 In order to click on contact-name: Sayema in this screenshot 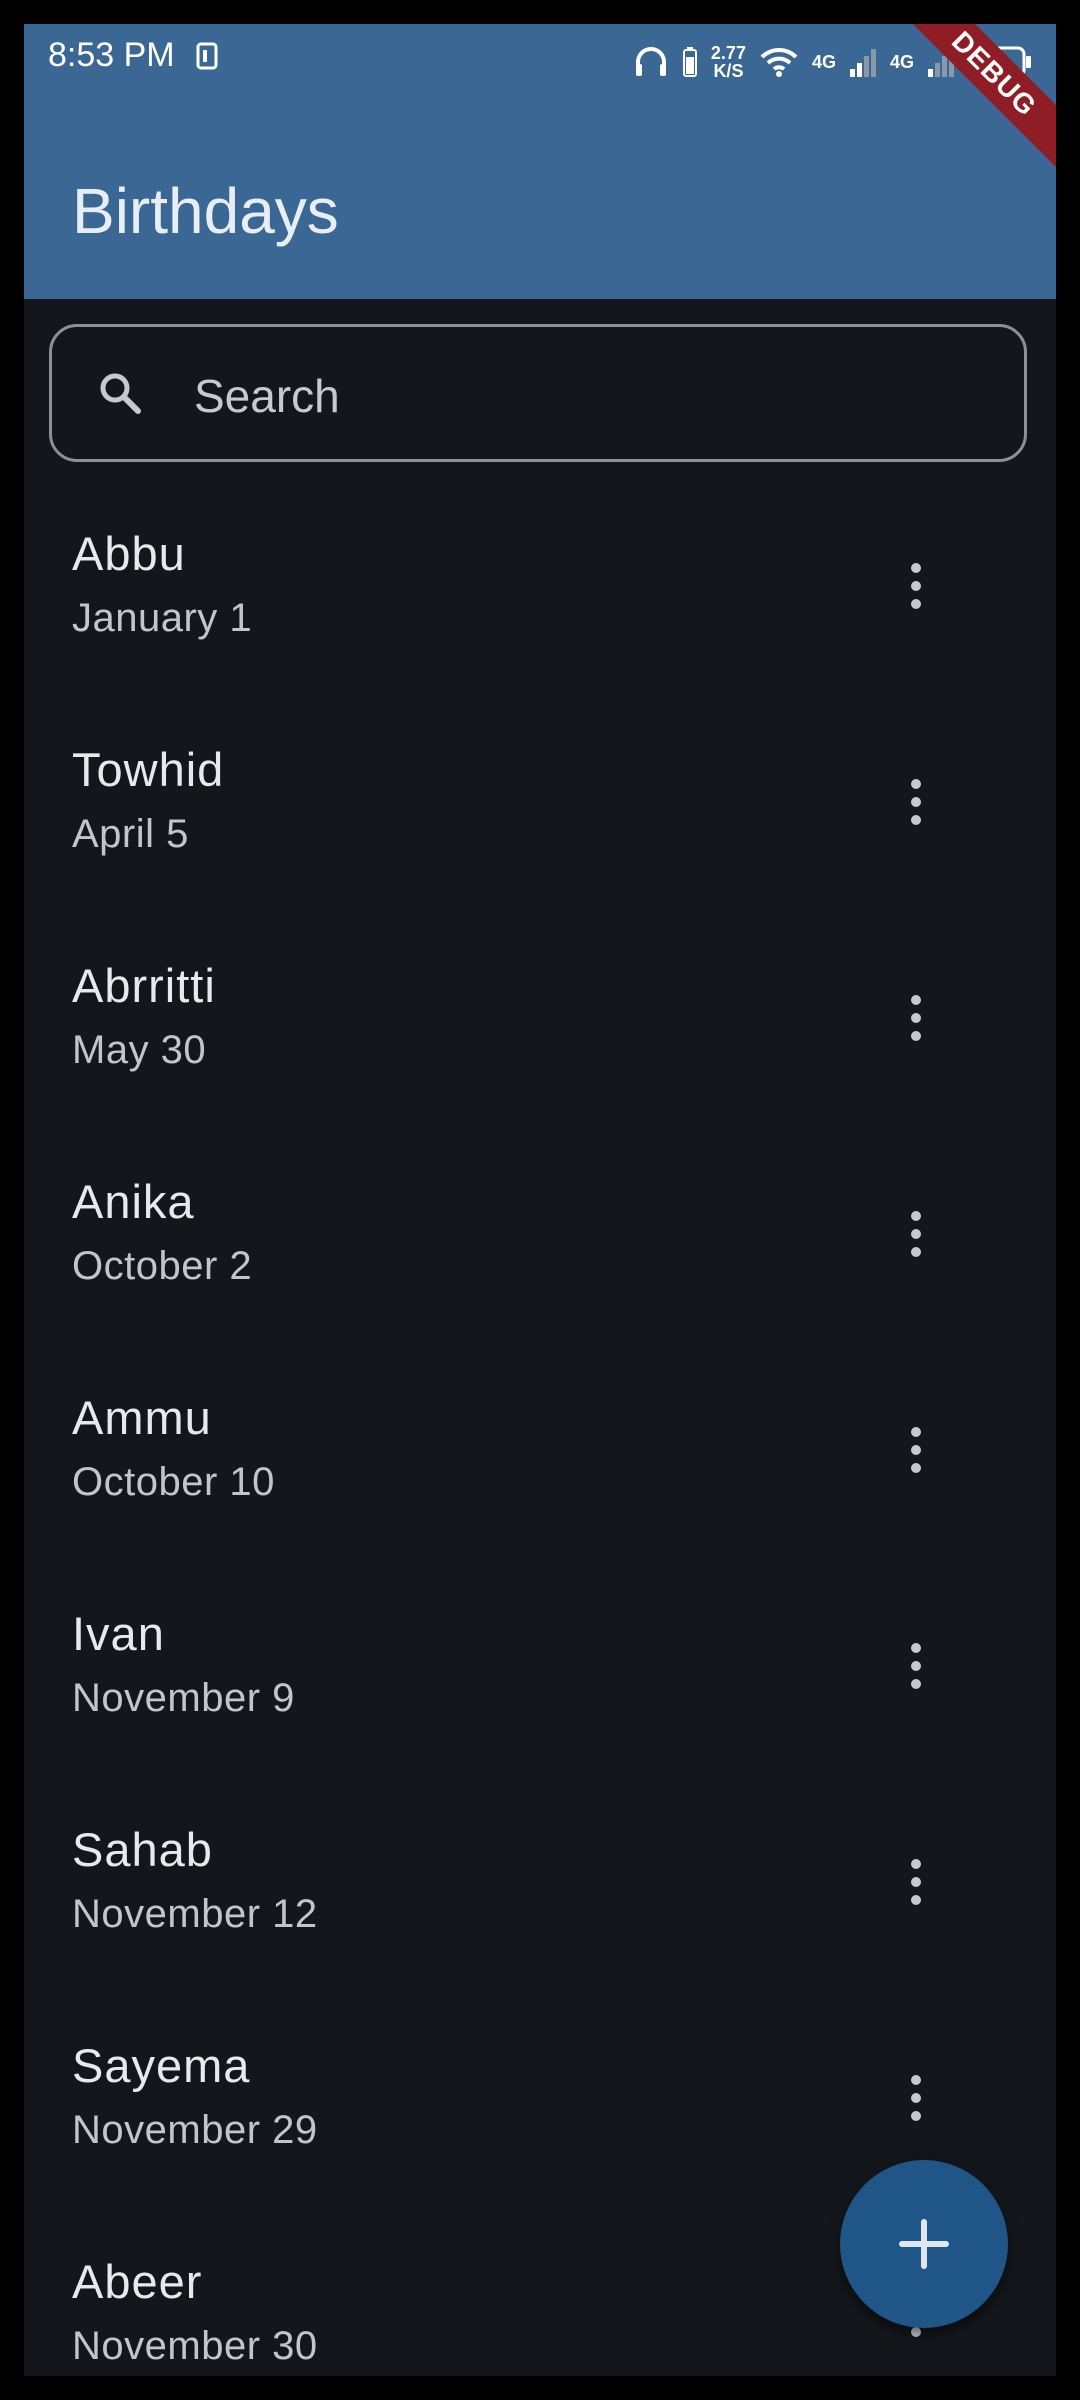, I will do `click(161, 2065)`.